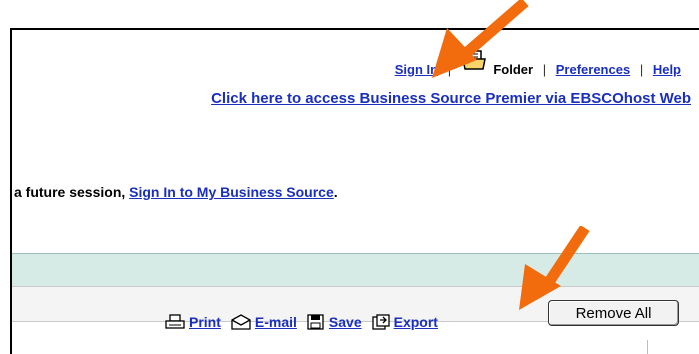 This screenshot has width=699, height=354. What do you see at coordinates (416, 322) in the screenshot?
I see `export-label: Export` at bounding box center [416, 322].